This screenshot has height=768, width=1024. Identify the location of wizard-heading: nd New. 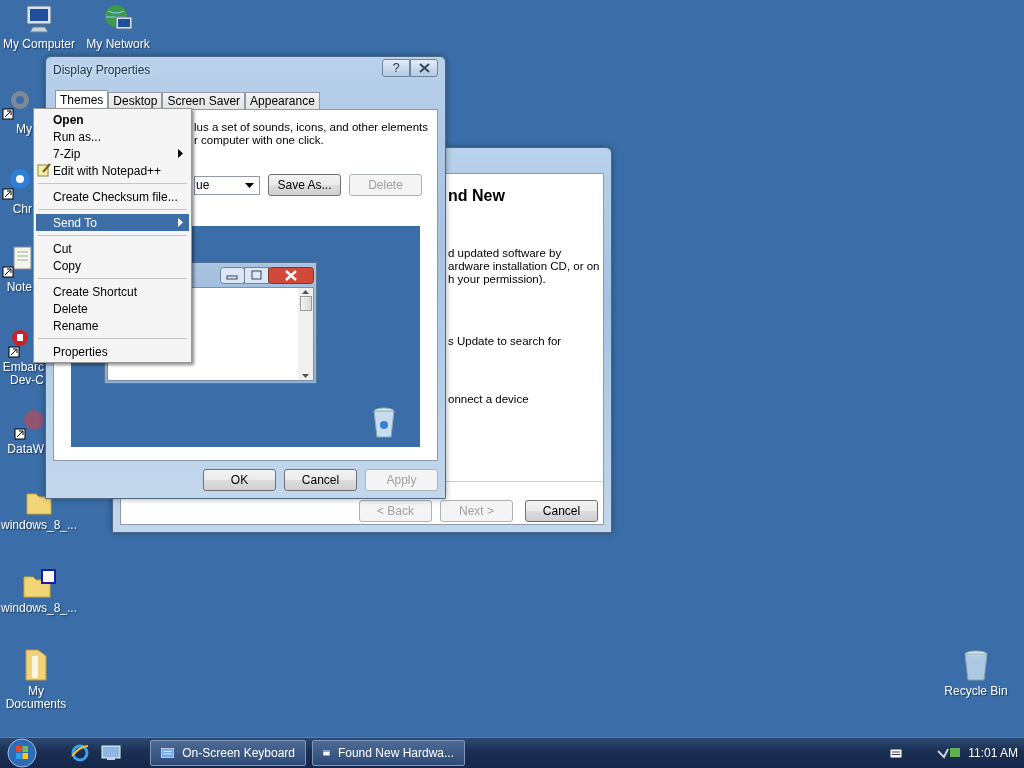
(477, 196).